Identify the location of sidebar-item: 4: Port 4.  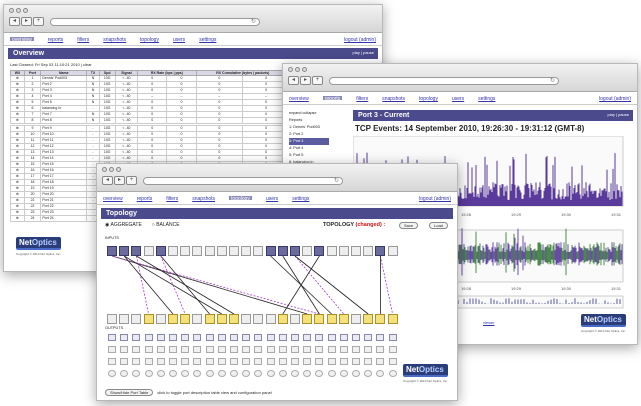
(309, 148).